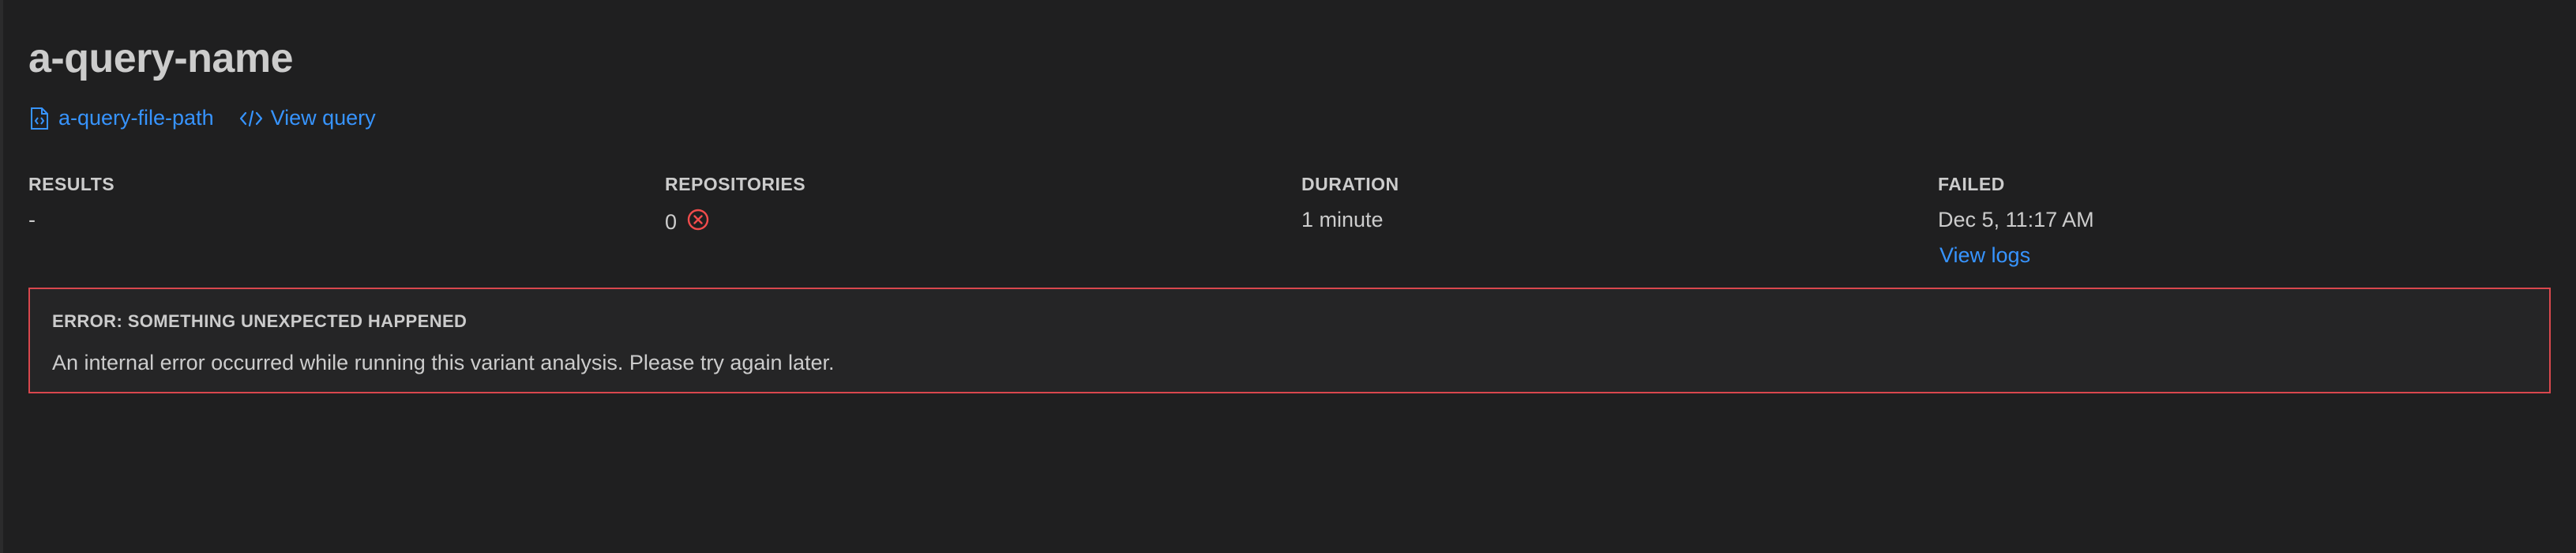  I want to click on failed-timestamp: Dec 5, 11:17 AM, so click(2016, 219).